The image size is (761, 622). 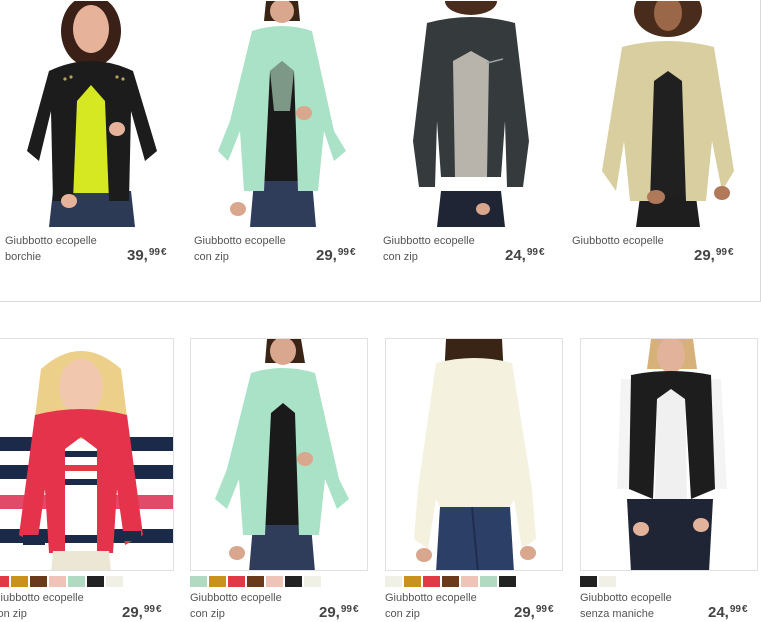 I want to click on product-card: Giubbotto ecopelle senza maniche 24,99€, so click(x=670, y=480).